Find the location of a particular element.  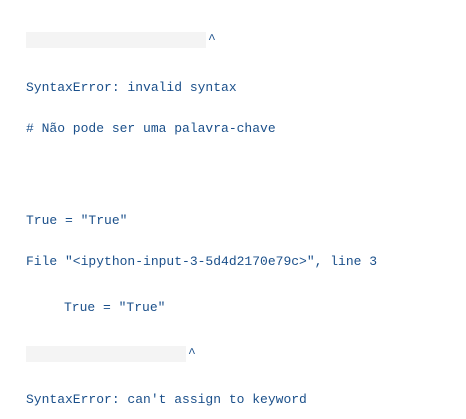

code-comment: # Não pode ser uma palavra-chave is located at coordinates (151, 128).